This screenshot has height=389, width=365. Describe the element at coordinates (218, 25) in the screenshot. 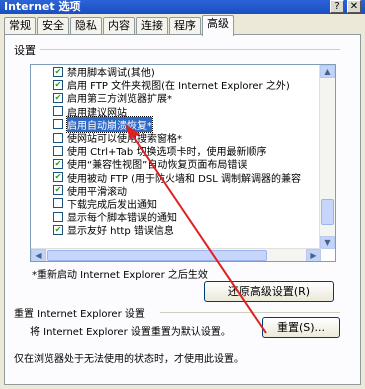

I see `tab-6: 高级` at that location.